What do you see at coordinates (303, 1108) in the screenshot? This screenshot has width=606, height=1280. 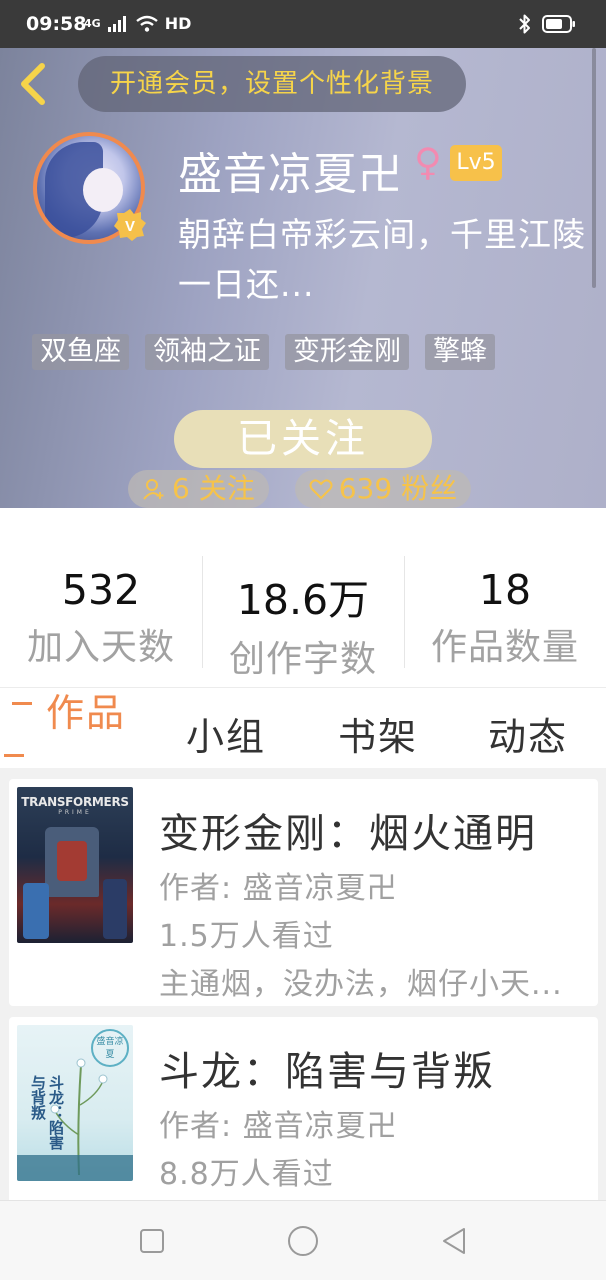 I see `work-card: 盛音凉夏 斗龙：陷害与背叛 斗龙：陷害与背叛 作者: 盛音凉夏卍 8.8万人看过` at bounding box center [303, 1108].